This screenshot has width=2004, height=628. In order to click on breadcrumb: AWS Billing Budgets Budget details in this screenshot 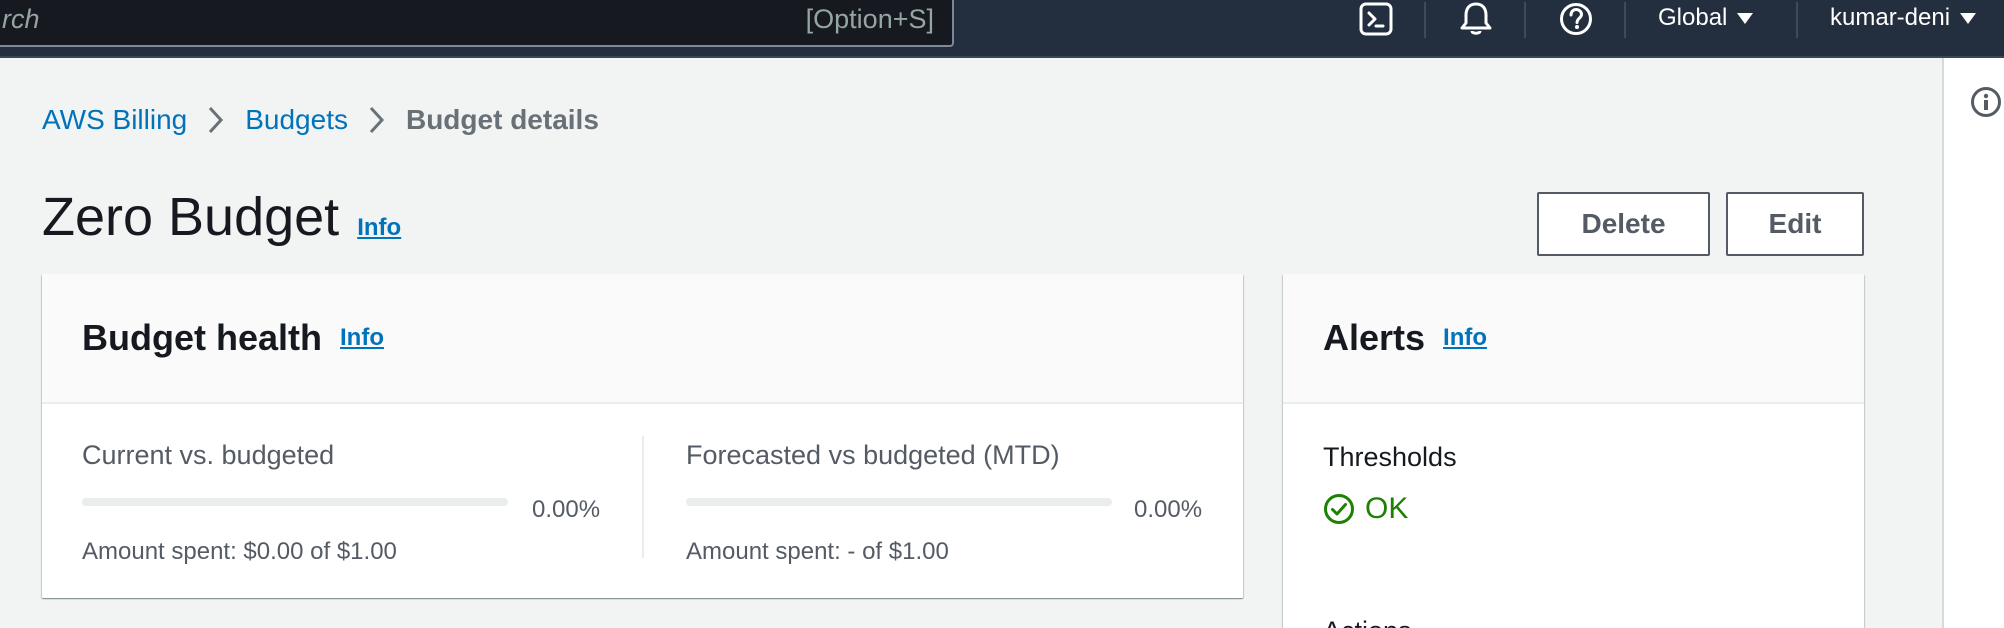, I will do `click(320, 120)`.